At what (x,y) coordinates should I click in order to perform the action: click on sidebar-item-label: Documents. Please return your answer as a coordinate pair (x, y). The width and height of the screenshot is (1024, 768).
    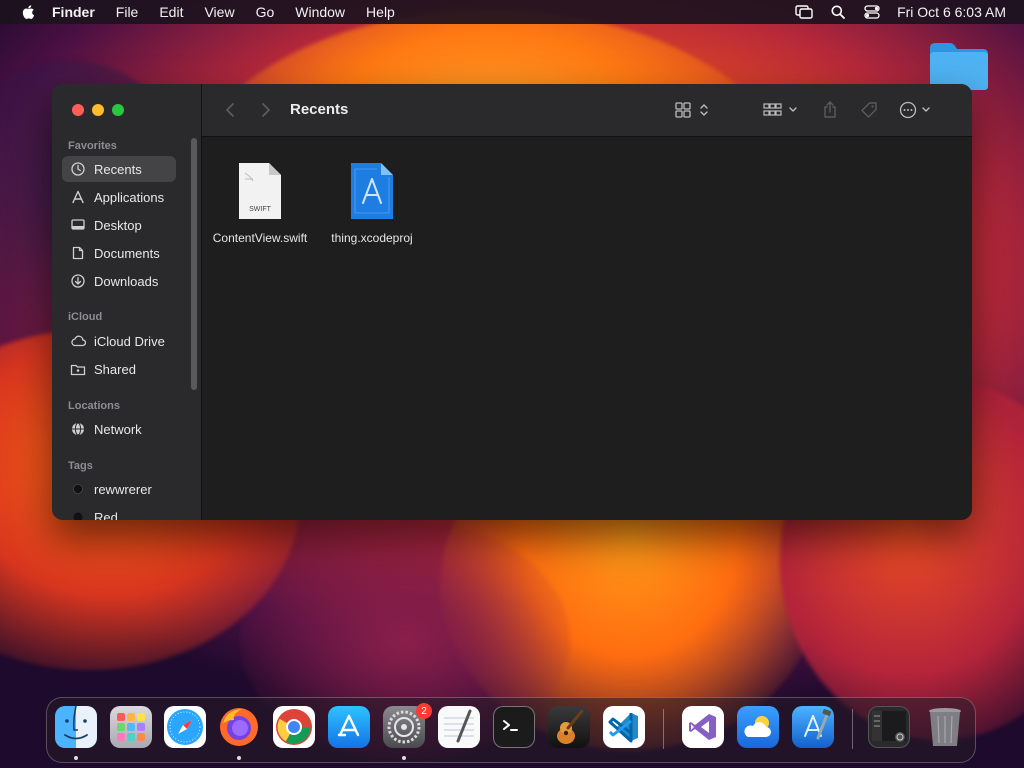
    Looking at the image, I should click on (127, 253).